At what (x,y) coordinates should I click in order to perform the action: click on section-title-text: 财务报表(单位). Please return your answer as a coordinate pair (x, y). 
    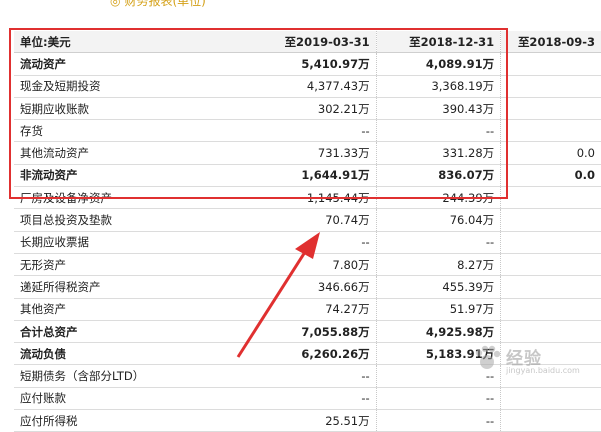
    Looking at the image, I should click on (165, 4).